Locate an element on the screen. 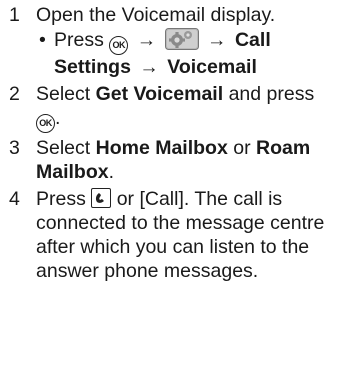 The image size is (338, 372). step-1-substep: • Press OK → → Call Settings → Voicemail is located at coordinates (187, 53).